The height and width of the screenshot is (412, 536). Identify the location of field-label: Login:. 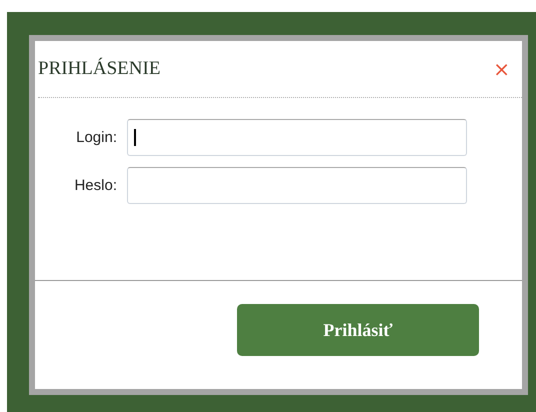
(96, 137).